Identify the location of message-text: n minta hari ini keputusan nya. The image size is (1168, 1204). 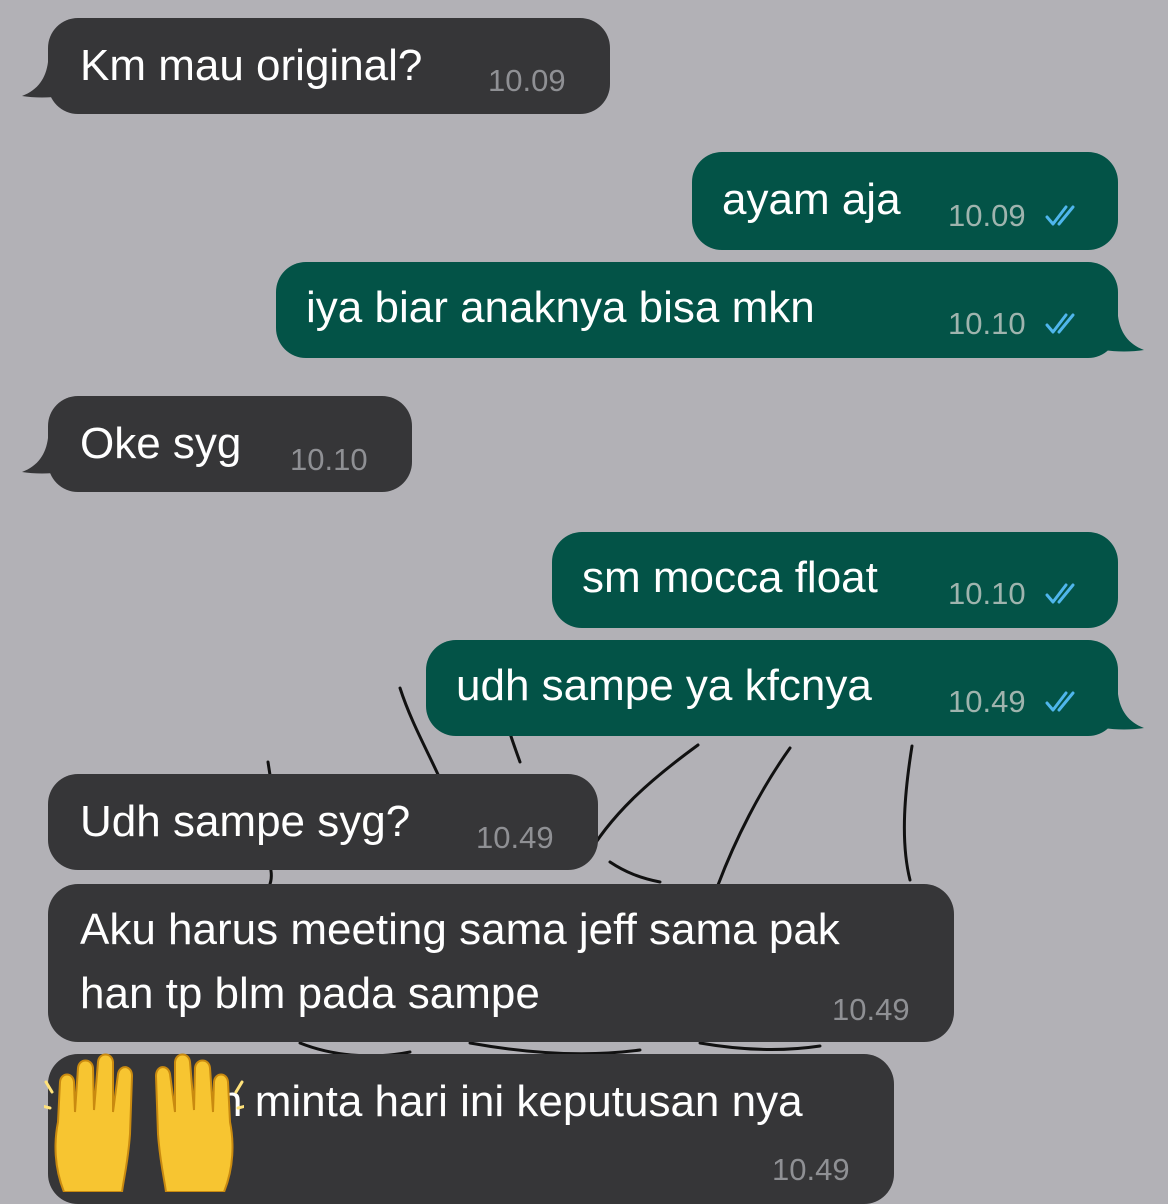
(510, 1101).